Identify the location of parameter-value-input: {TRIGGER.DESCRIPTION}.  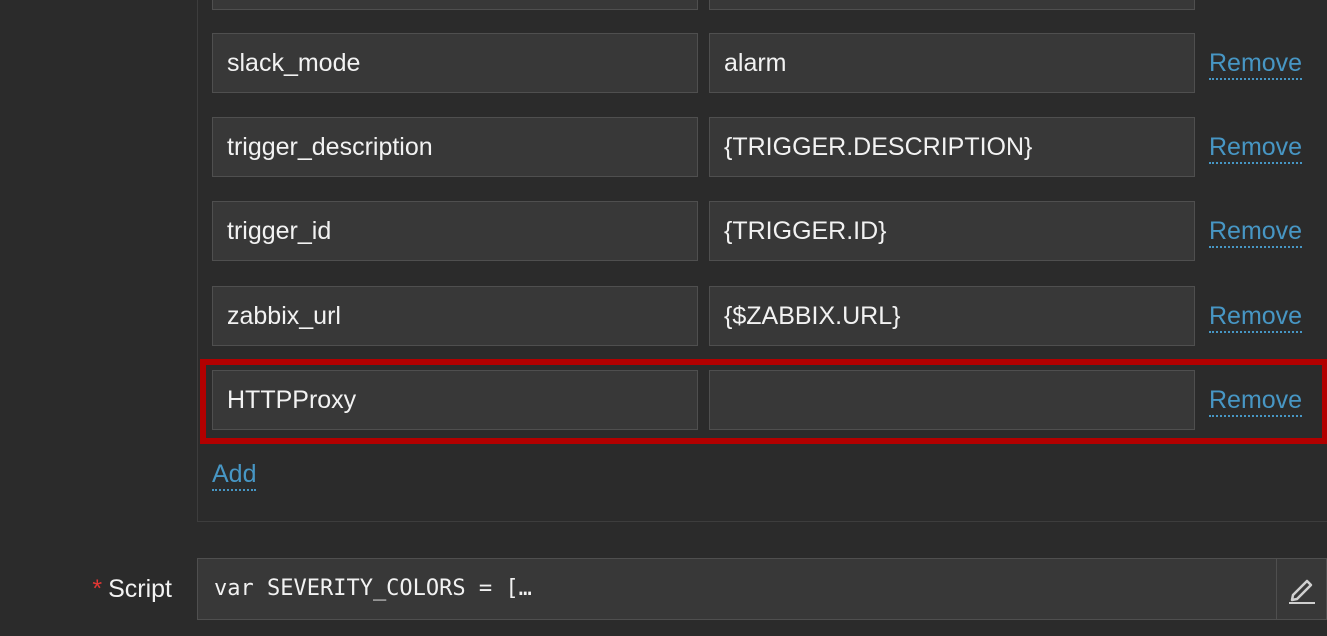
(952, 147).